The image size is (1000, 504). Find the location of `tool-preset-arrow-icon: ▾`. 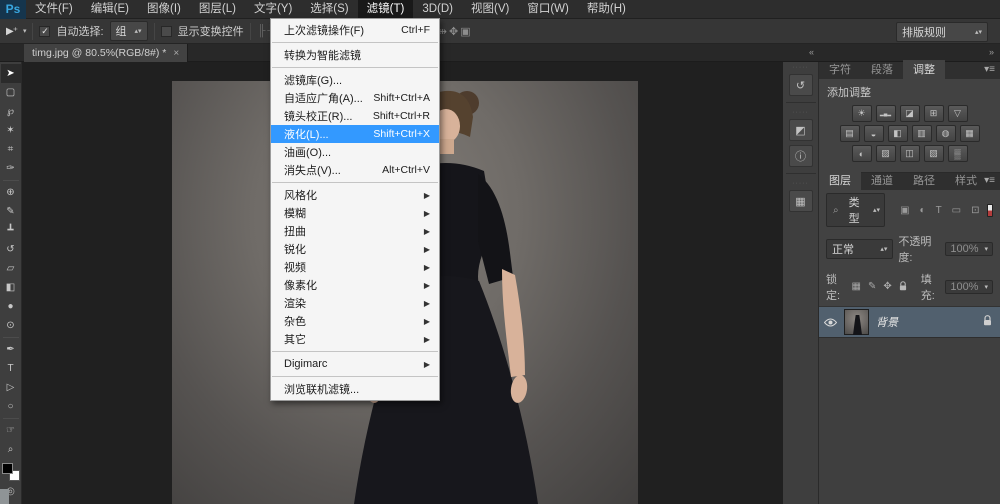

tool-preset-arrow-icon: ▾ is located at coordinates (25, 31).